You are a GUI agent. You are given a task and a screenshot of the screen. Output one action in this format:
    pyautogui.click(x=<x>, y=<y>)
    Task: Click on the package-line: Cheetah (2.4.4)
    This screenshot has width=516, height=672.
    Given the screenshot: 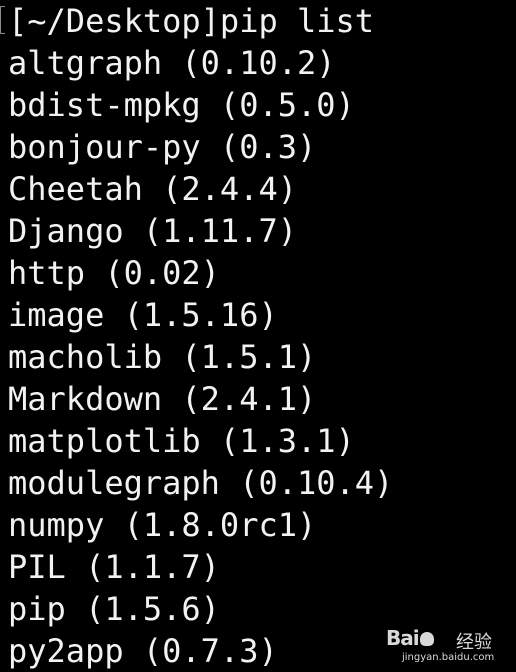 What is the action you would take?
    pyautogui.click(x=152, y=189)
    